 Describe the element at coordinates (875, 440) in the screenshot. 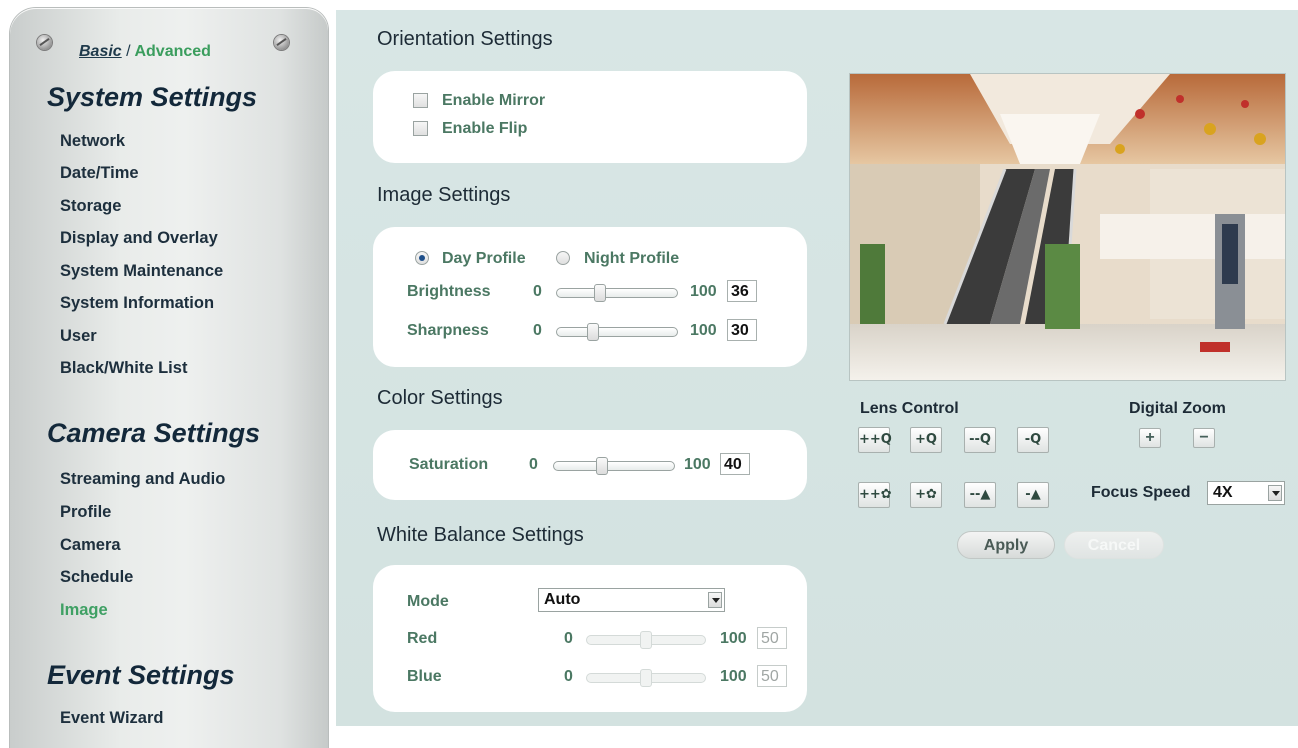

I see `zoom-in-fast-icon: ++Q` at that location.